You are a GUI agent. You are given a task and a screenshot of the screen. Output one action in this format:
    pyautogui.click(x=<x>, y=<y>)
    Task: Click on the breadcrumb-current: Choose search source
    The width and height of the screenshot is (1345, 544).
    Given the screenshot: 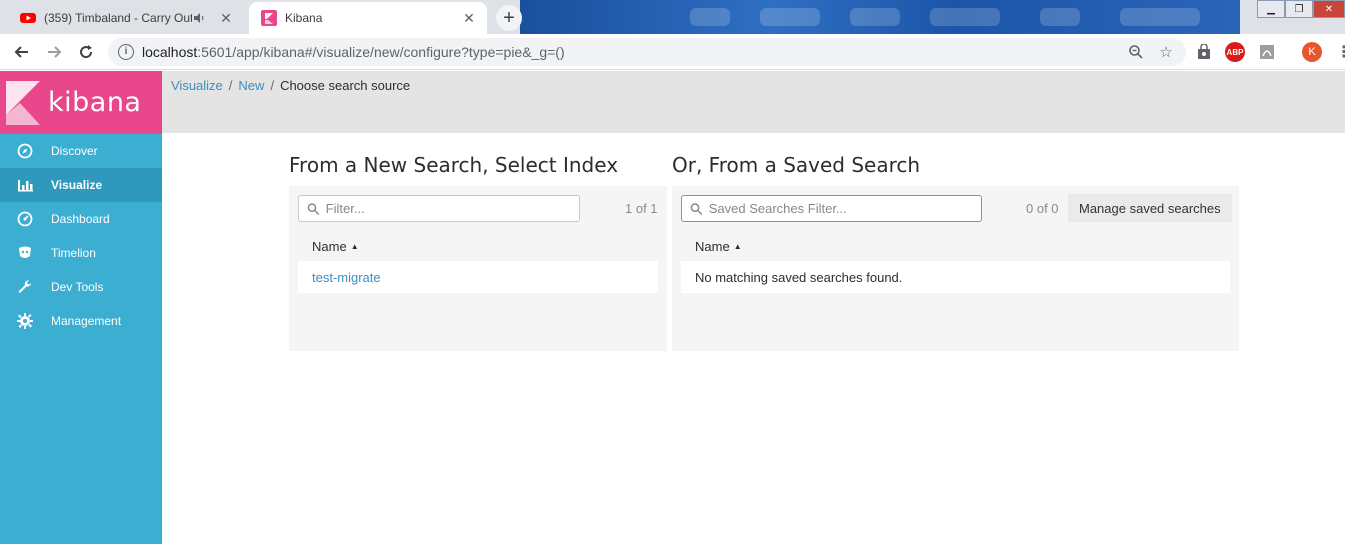 What is the action you would take?
    pyautogui.click(x=345, y=85)
    